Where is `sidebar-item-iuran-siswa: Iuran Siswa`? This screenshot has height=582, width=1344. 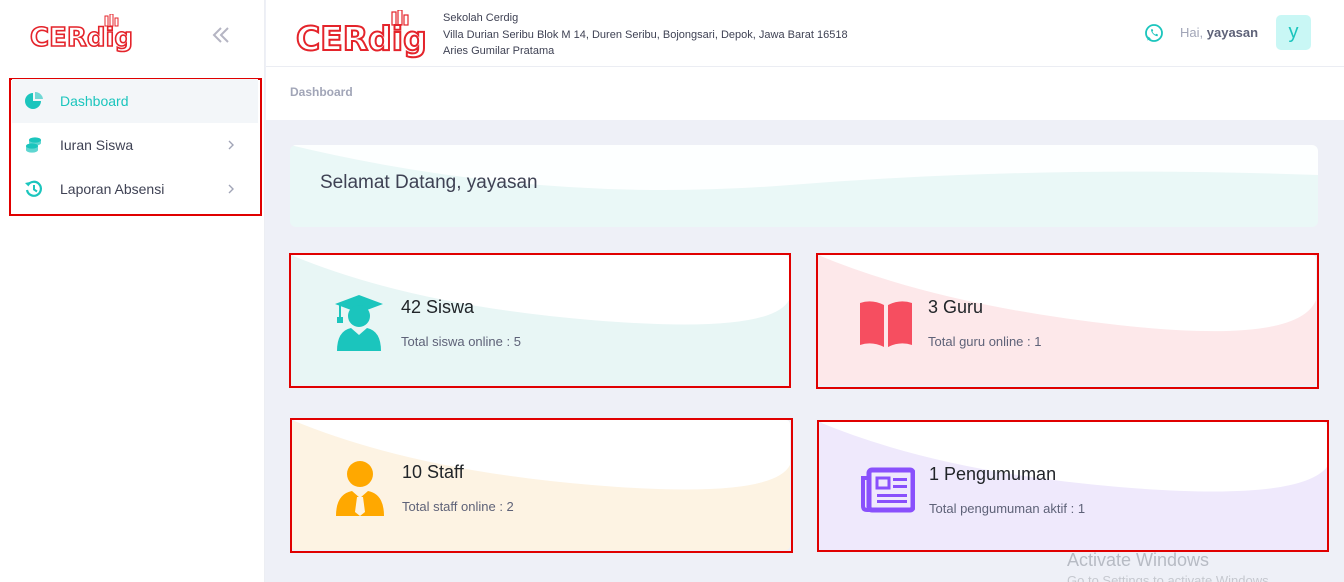
sidebar-item-iuran-siswa: Iuran Siswa is located at coordinates (135, 145).